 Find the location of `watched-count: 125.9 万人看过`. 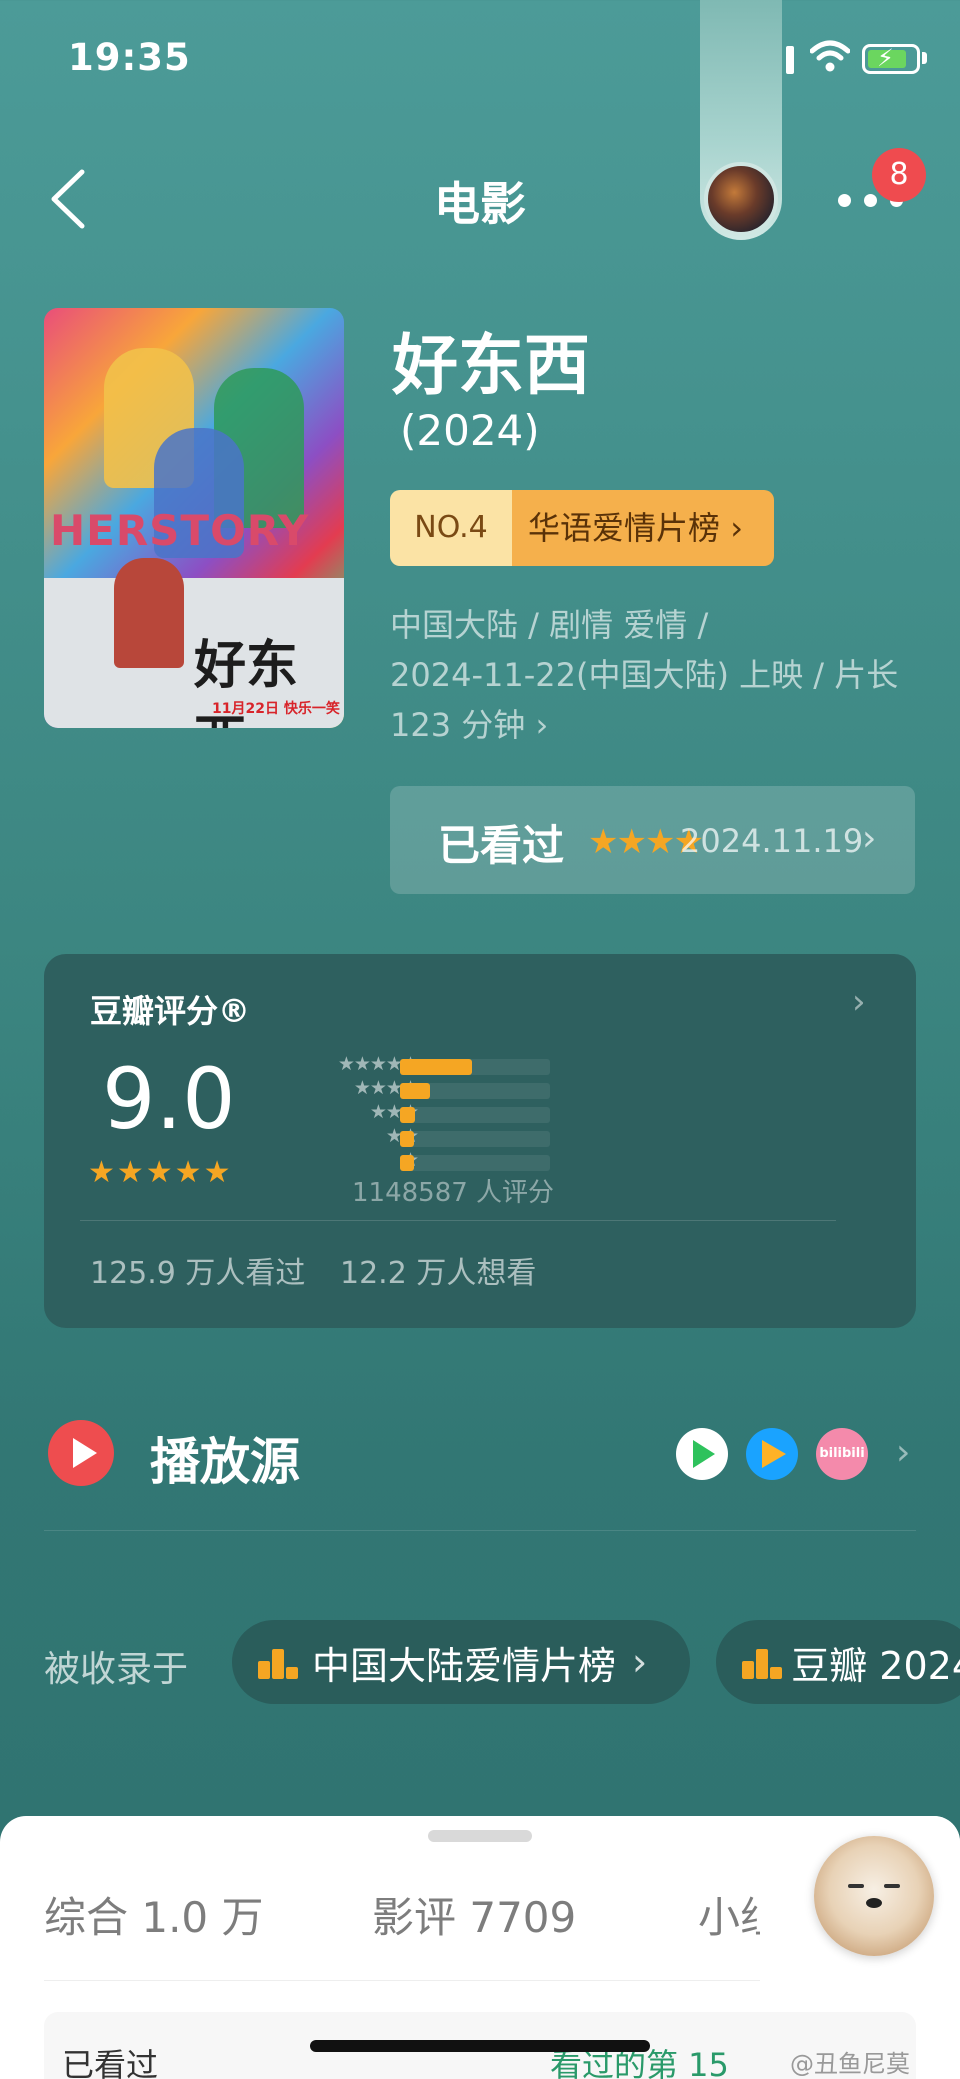

watched-count: 125.9 万人看过 is located at coordinates (197, 1270).